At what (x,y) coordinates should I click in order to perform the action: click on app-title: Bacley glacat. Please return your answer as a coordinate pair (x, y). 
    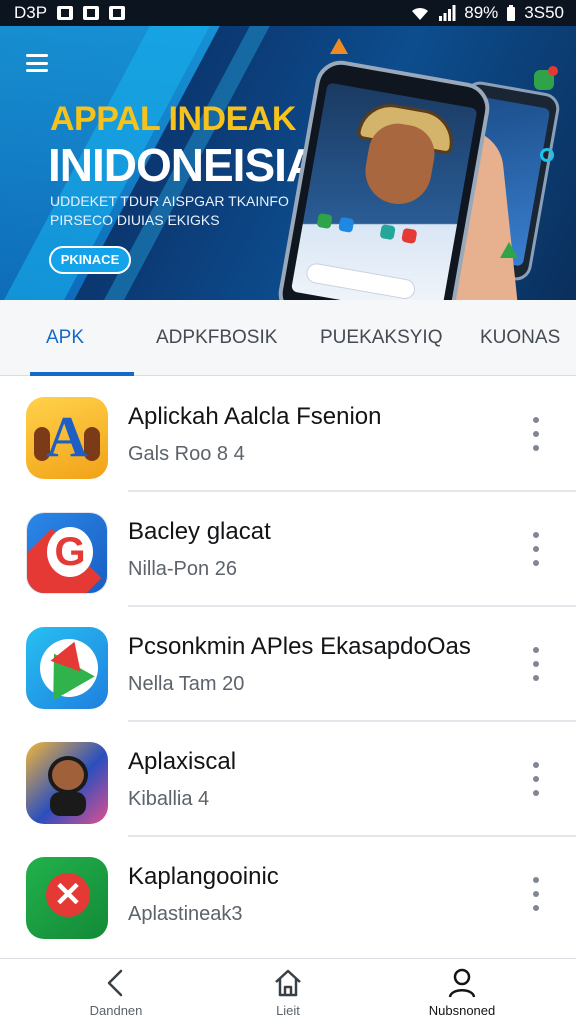
    Looking at the image, I should click on (199, 531).